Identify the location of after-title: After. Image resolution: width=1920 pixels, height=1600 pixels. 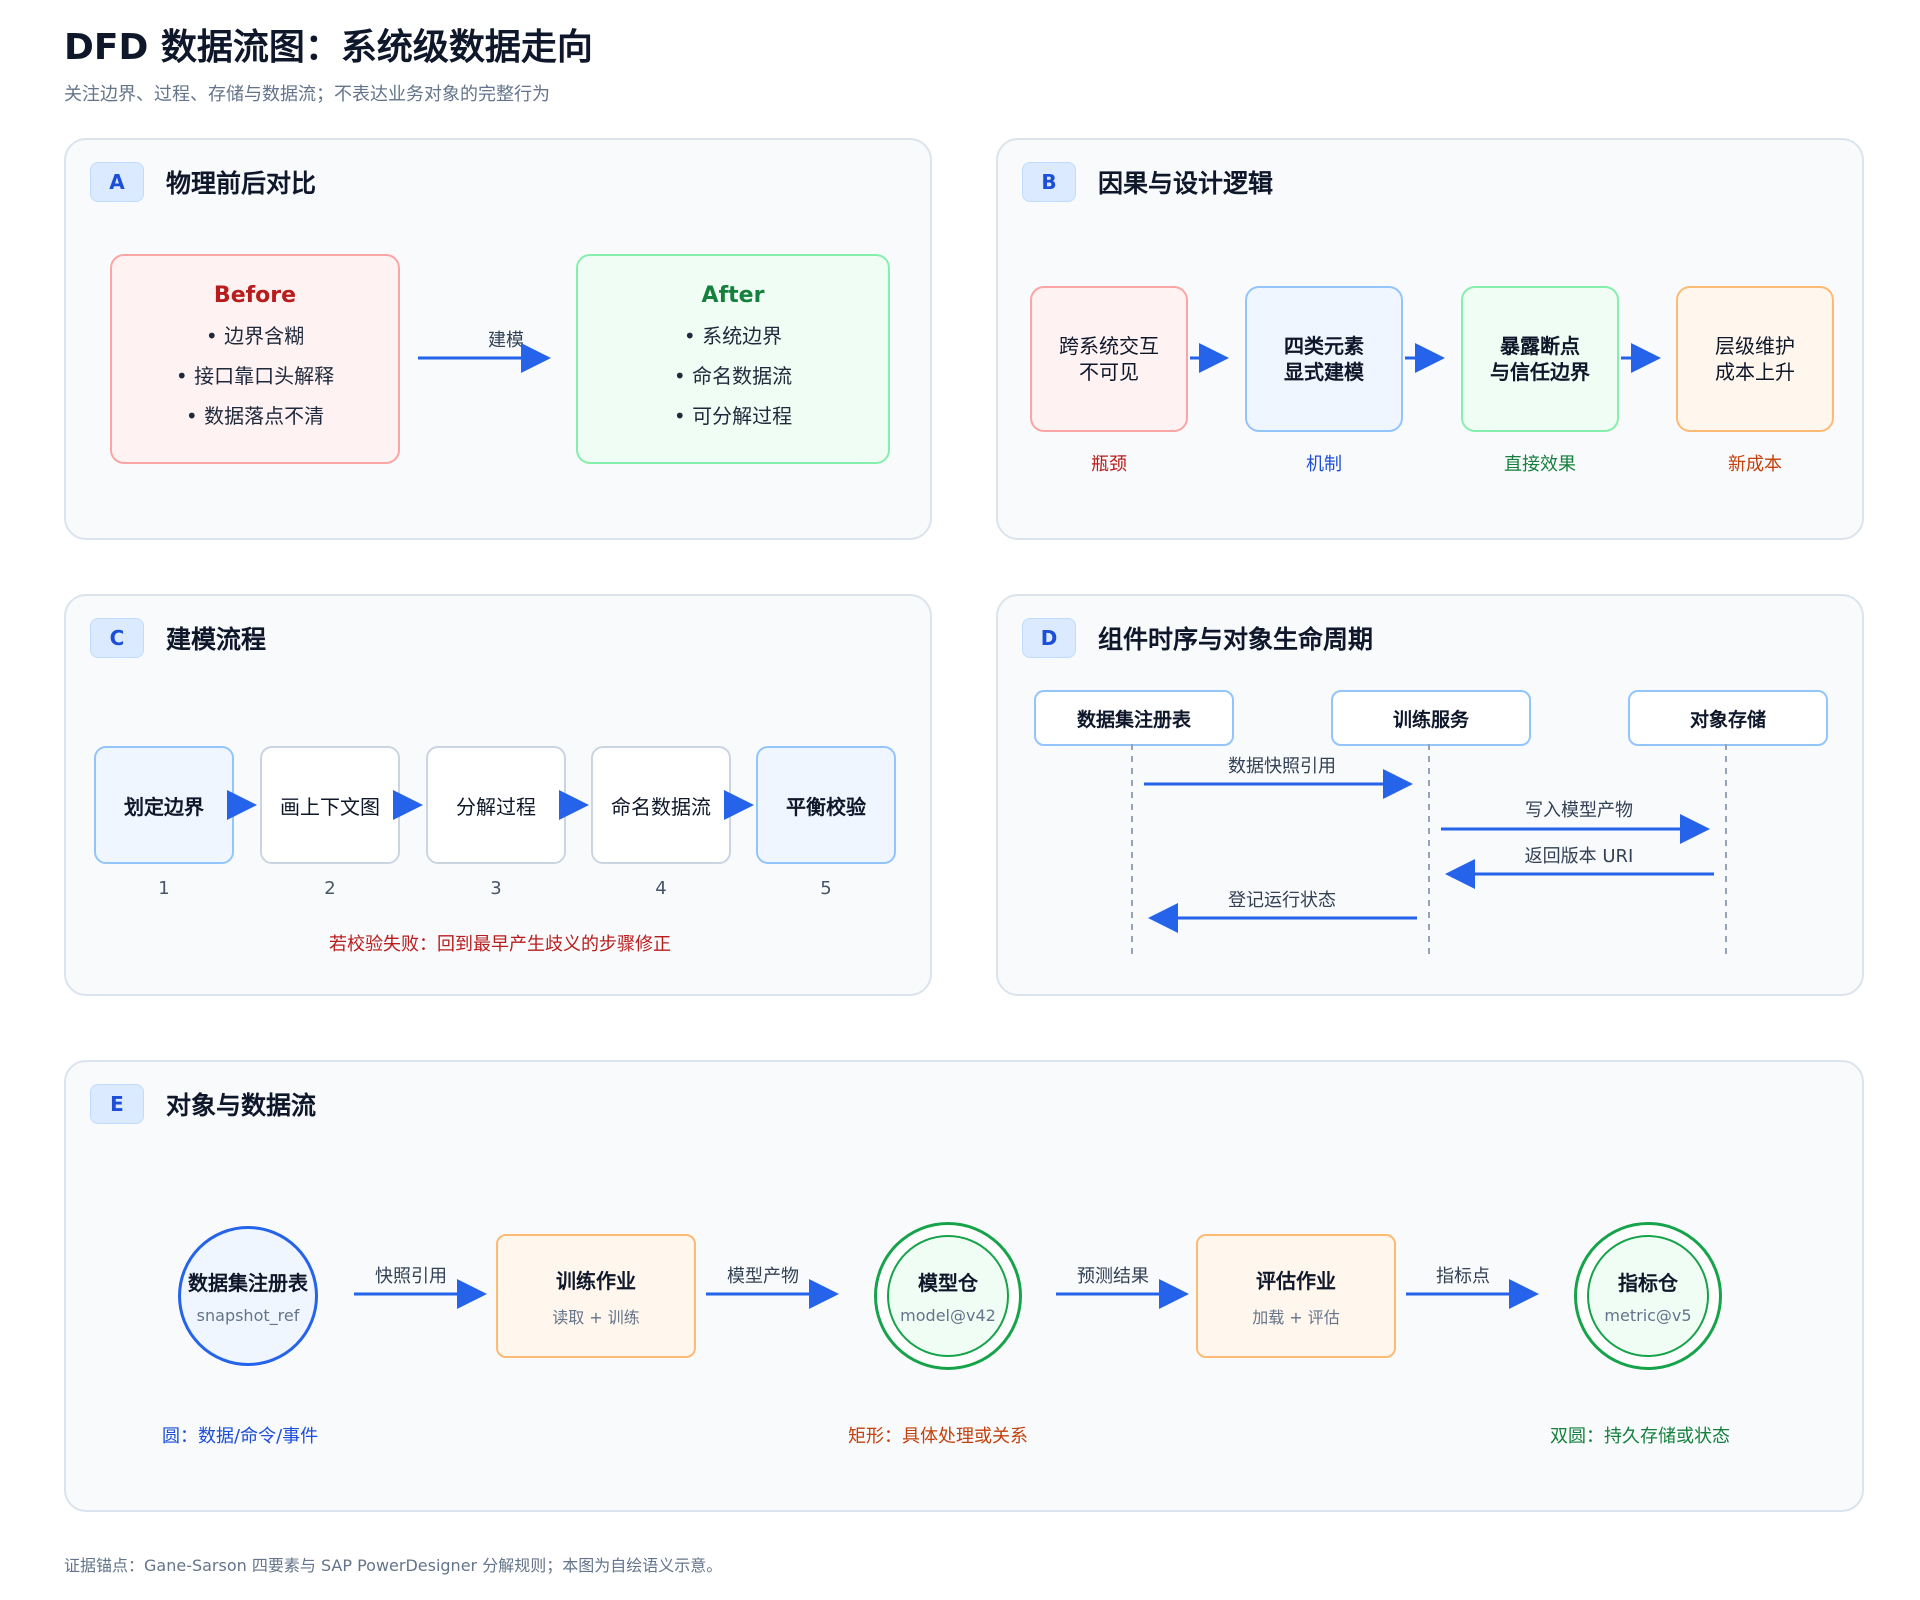
(733, 295).